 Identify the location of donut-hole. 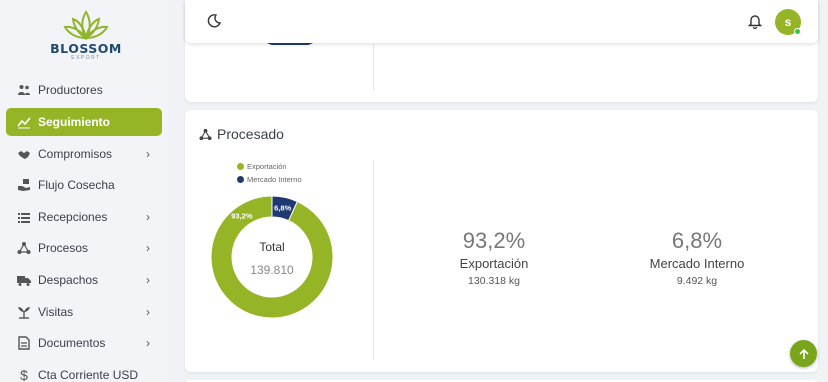
(272, 257).